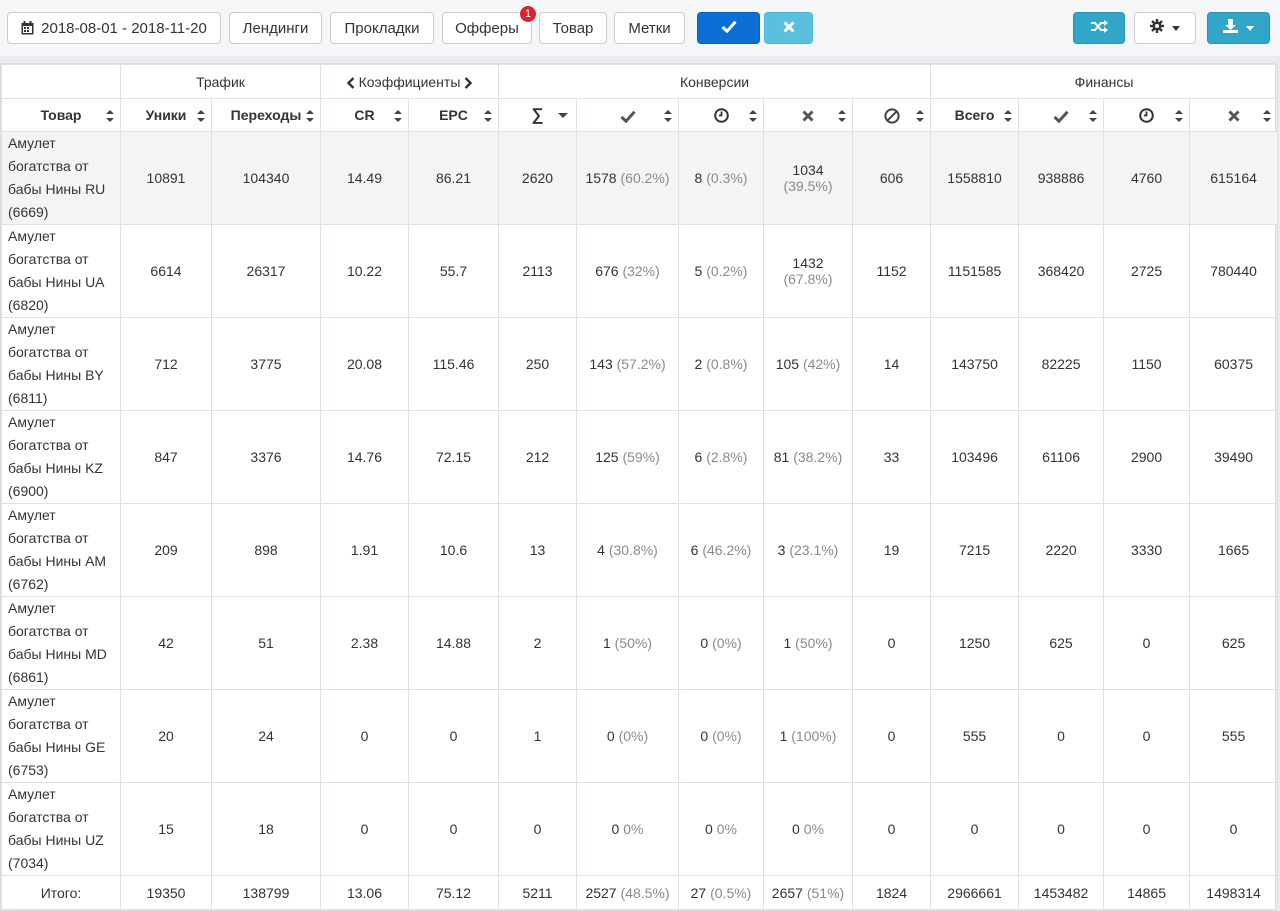 The image size is (1280, 911). What do you see at coordinates (61, 550) in the screenshot?
I see `product-name: Амулет богатства от бабы Нины AM (6762)` at bounding box center [61, 550].